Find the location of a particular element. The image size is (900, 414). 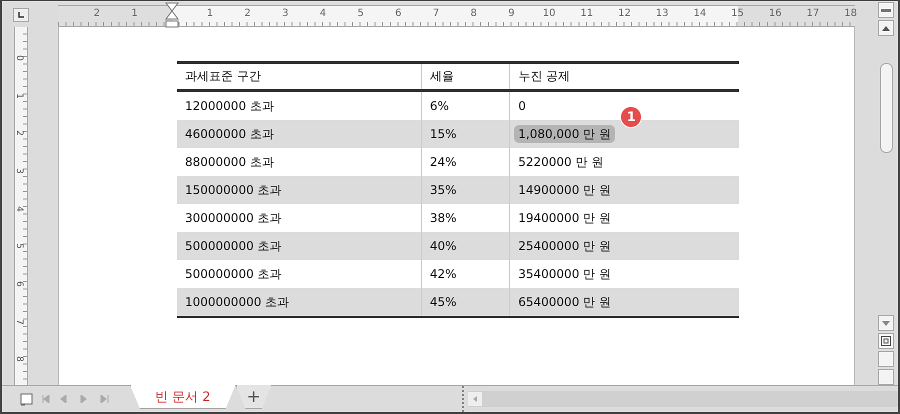

page-icon is located at coordinates (26, 399).